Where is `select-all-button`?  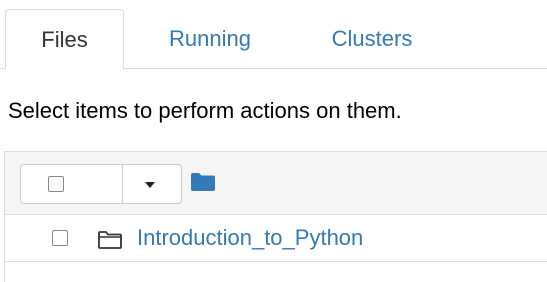
select-all-button is located at coordinates (72, 184).